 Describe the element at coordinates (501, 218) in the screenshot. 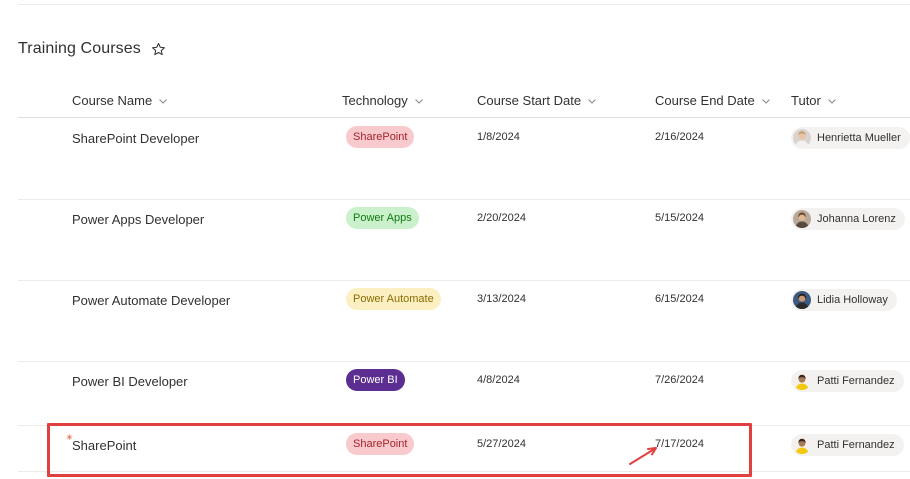

I see `start-date-cell: 2/20/2024` at that location.